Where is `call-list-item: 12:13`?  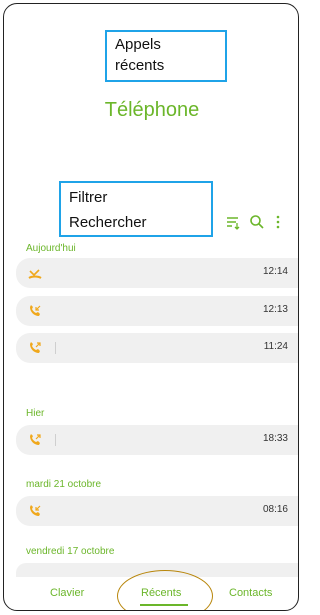
call-list-item: 12:13 is located at coordinates (157, 311).